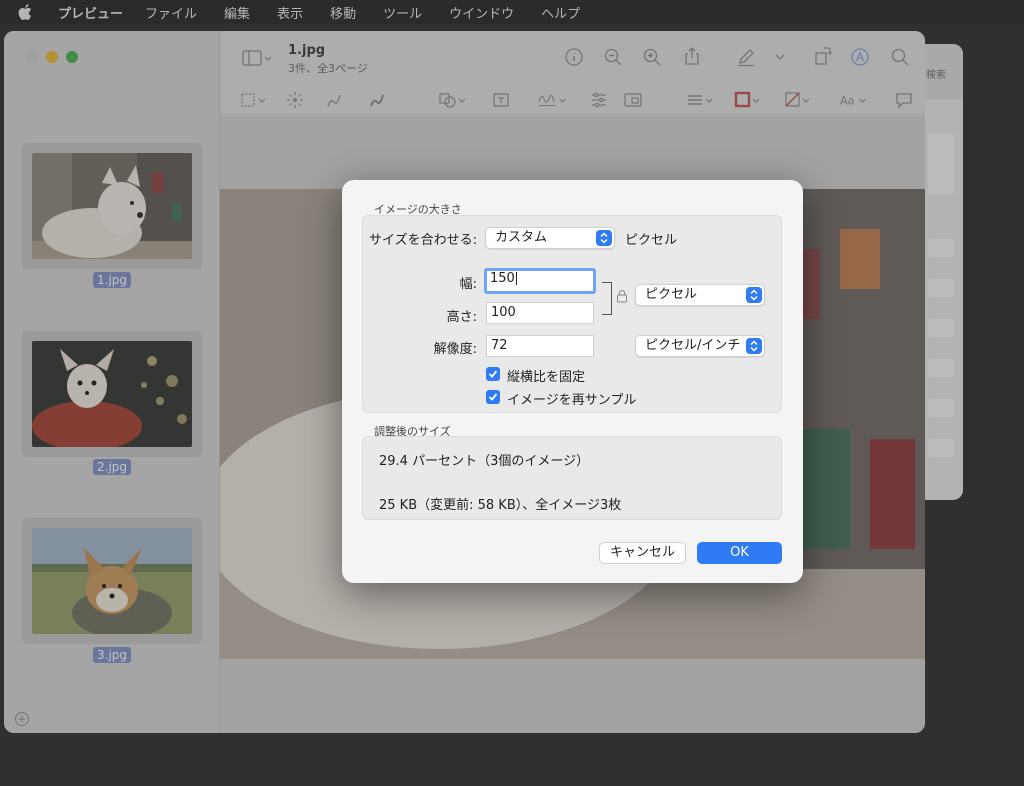 This screenshot has width=1024, height=786. Describe the element at coordinates (571, 398) in the screenshot. I see `resample-label: イメージを再サンプル` at that location.